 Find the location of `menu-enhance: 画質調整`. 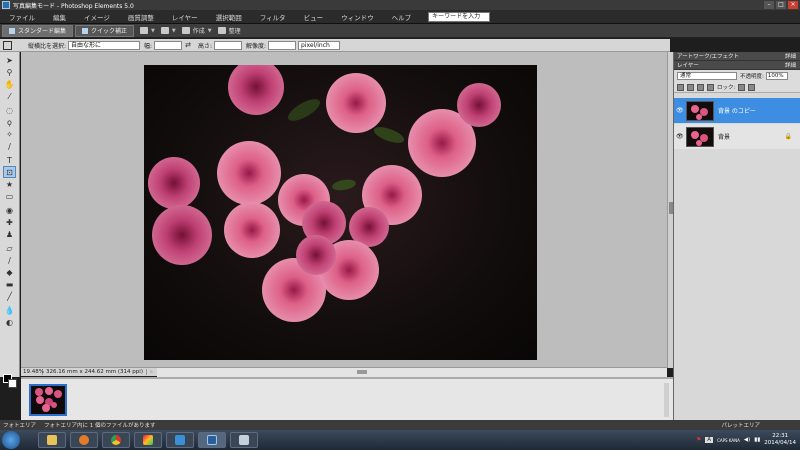

menu-enhance: 画質調整 is located at coordinates (141, 17).